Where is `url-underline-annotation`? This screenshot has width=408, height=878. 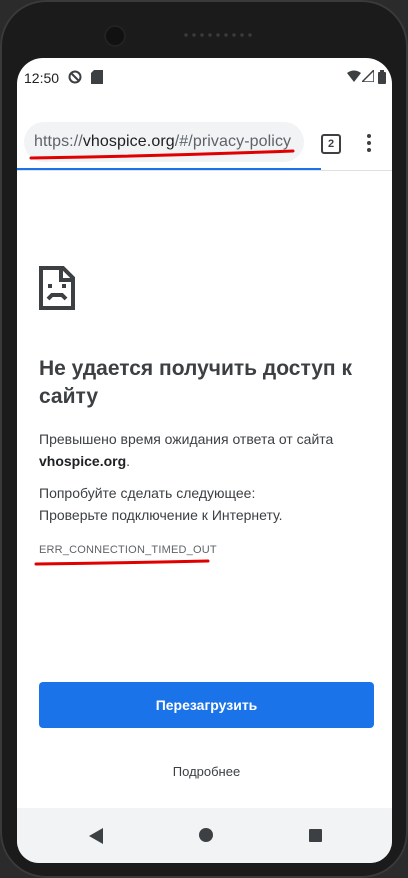
url-underline-annotation is located at coordinates (162, 154).